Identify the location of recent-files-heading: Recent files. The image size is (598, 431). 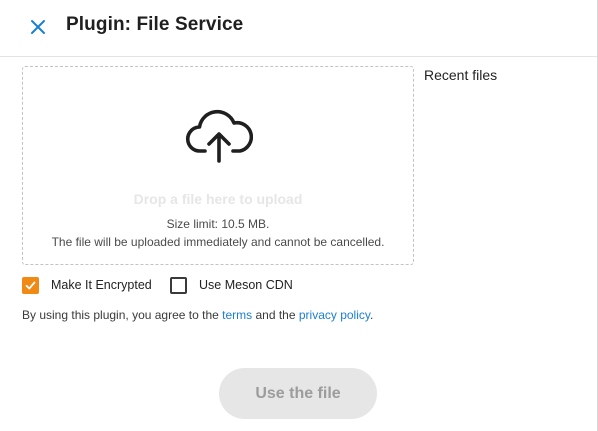
(461, 75).